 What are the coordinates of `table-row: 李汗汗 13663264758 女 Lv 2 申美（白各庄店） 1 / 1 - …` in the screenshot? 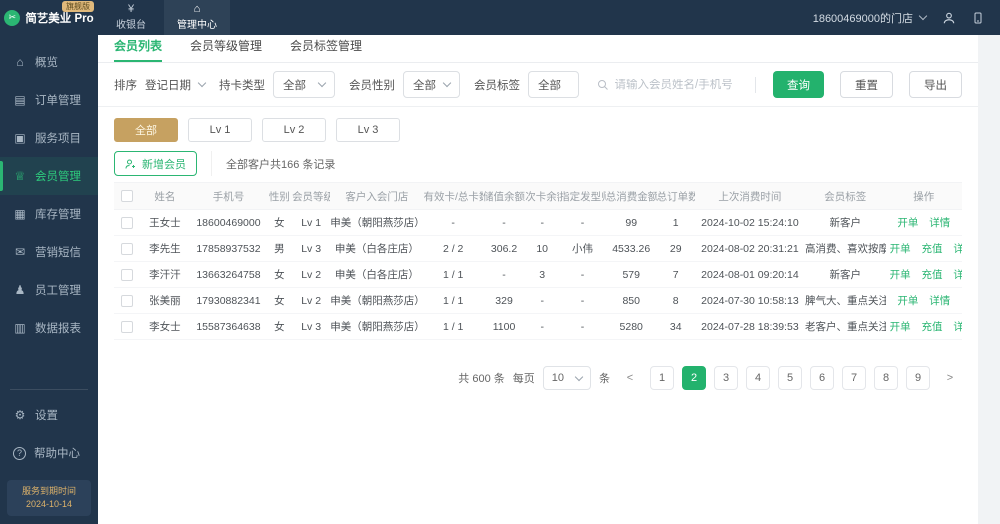 It's located at (538, 274).